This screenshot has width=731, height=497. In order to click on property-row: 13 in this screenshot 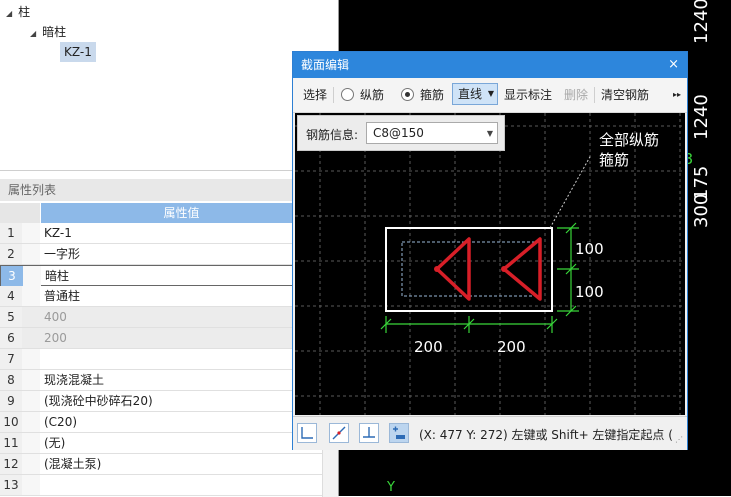, I will do `click(161, 485)`.